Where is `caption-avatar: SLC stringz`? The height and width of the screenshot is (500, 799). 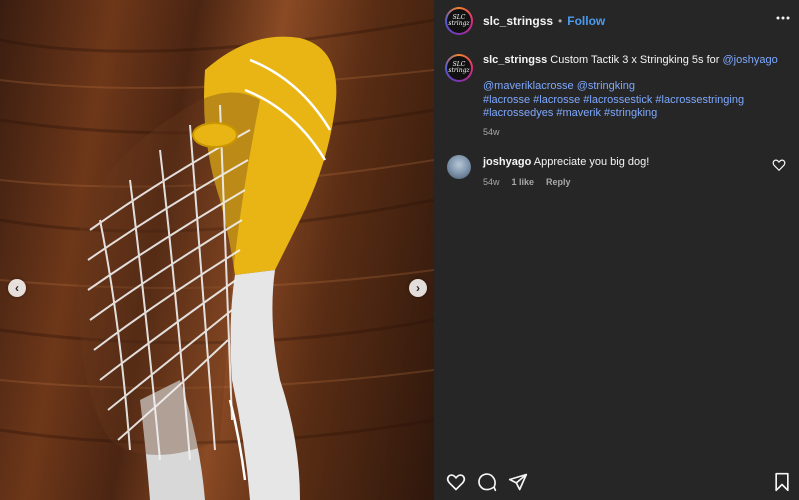
caption-avatar: SLC stringz is located at coordinates (459, 68).